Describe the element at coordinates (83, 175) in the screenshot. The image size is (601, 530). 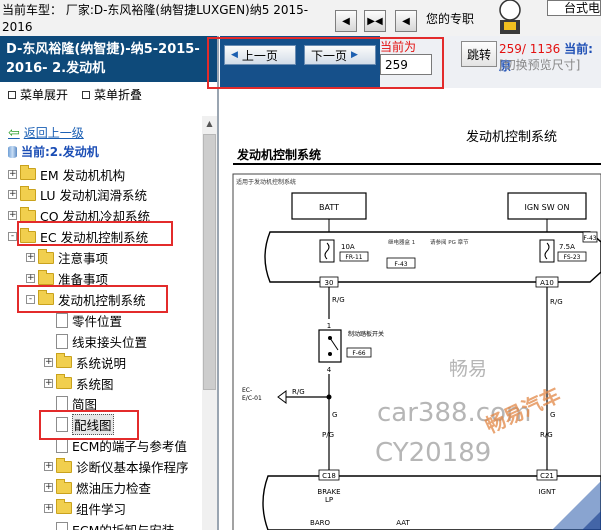
I see `tree-item-label: EM 发动机机构` at that location.